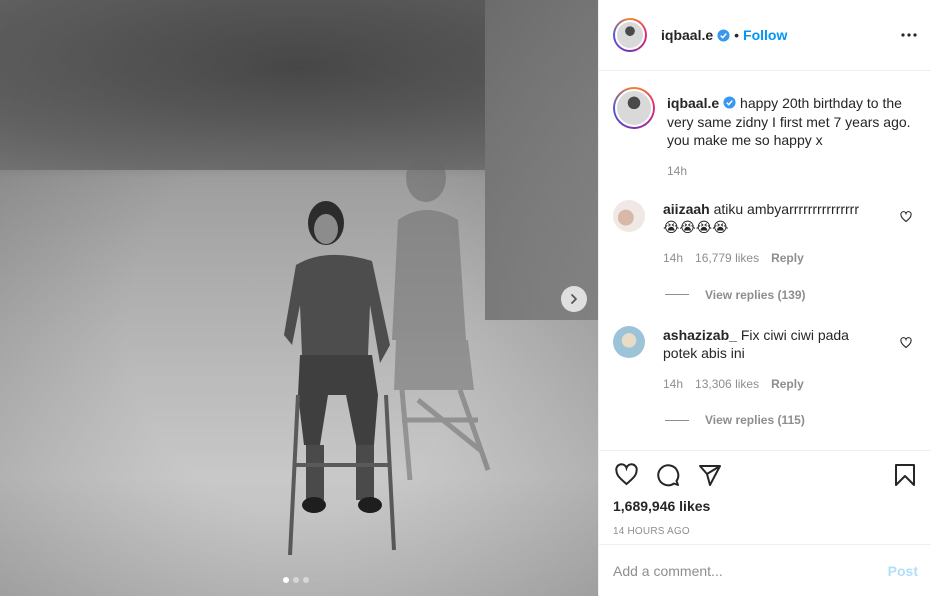 Image resolution: width=931 pixels, height=596 pixels. I want to click on likes-count: 1,689,946 likes, so click(765, 506).